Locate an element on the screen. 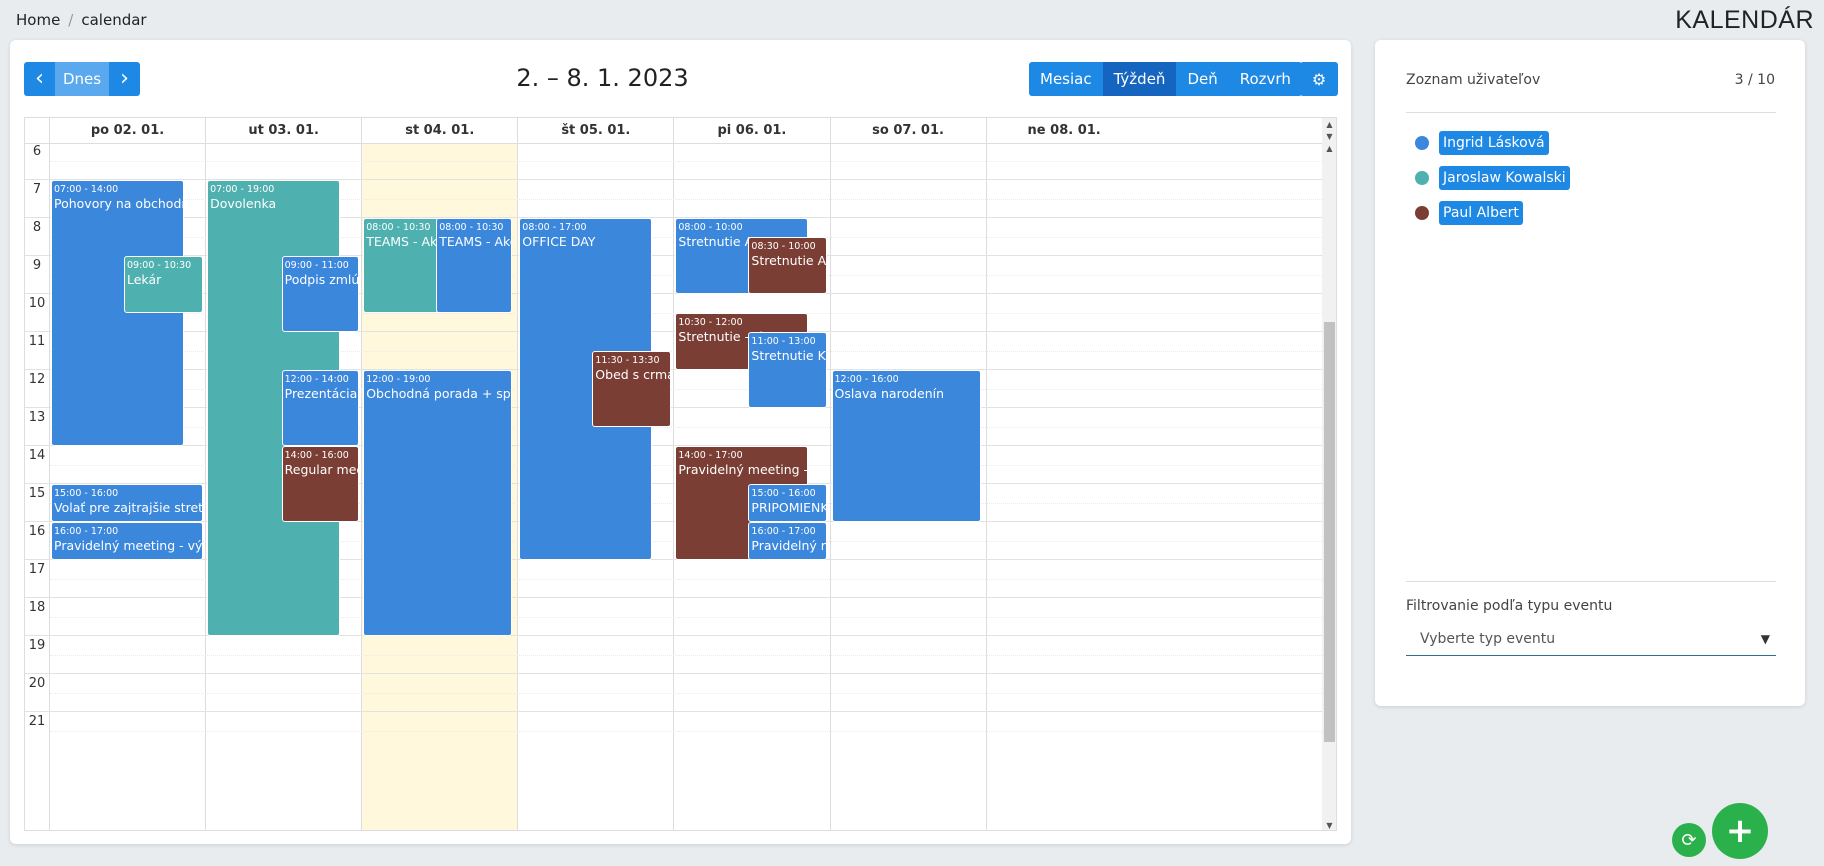 The width and height of the screenshot is (1824, 866). view-switcher: Mesiac Týždeň Deň Rozvrh is located at coordinates (1165, 79).